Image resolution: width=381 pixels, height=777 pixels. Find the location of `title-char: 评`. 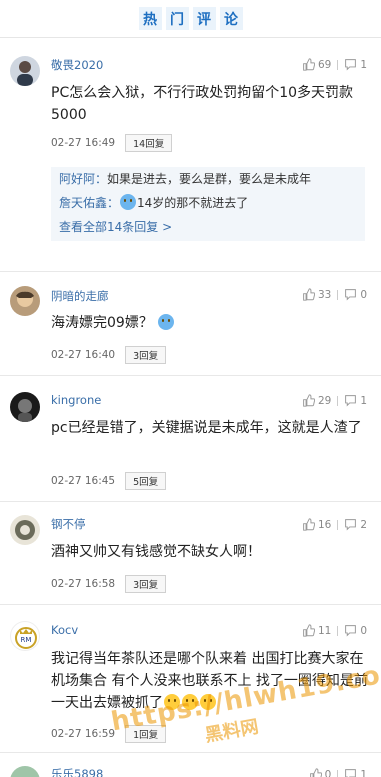

title-char: 评 is located at coordinates (204, 18).